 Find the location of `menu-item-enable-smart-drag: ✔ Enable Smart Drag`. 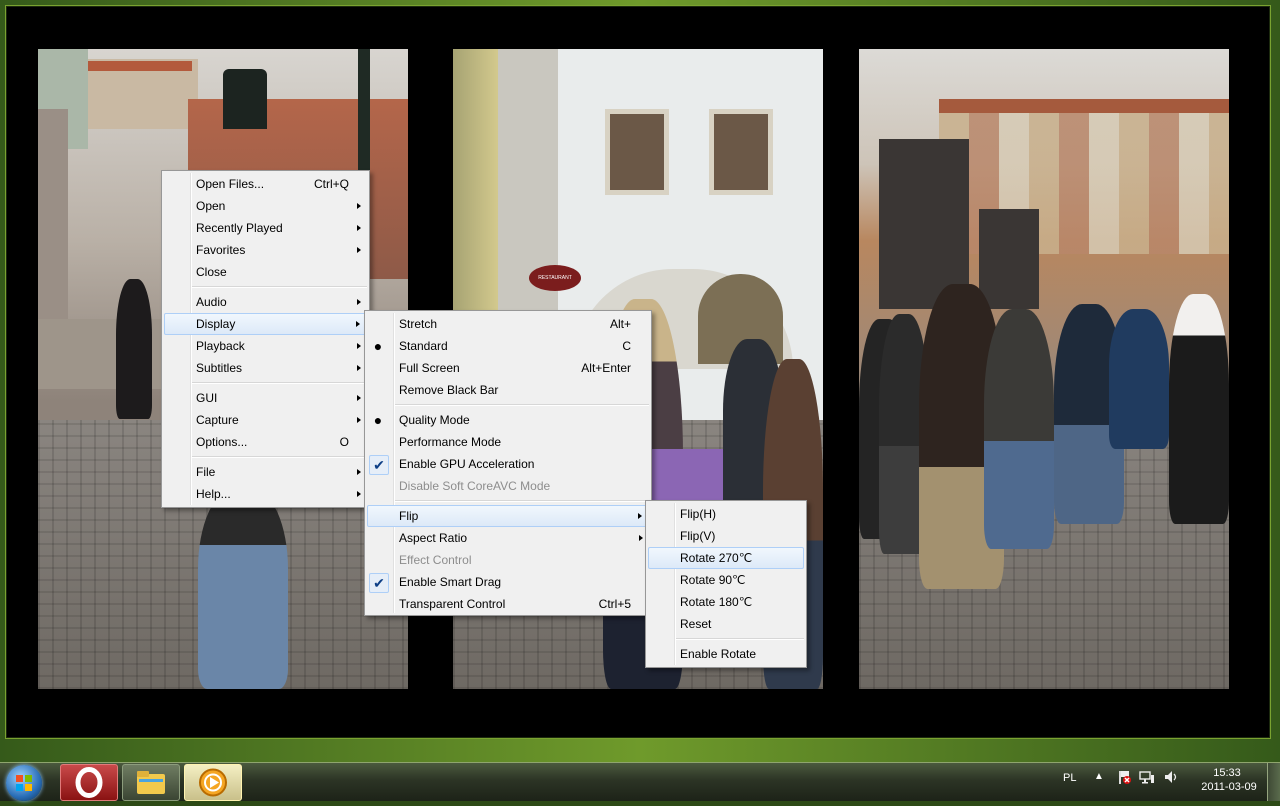

menu-item-enable-smart-drag: ✔ Enable Smart Drag is located at coordinates (508, 582).